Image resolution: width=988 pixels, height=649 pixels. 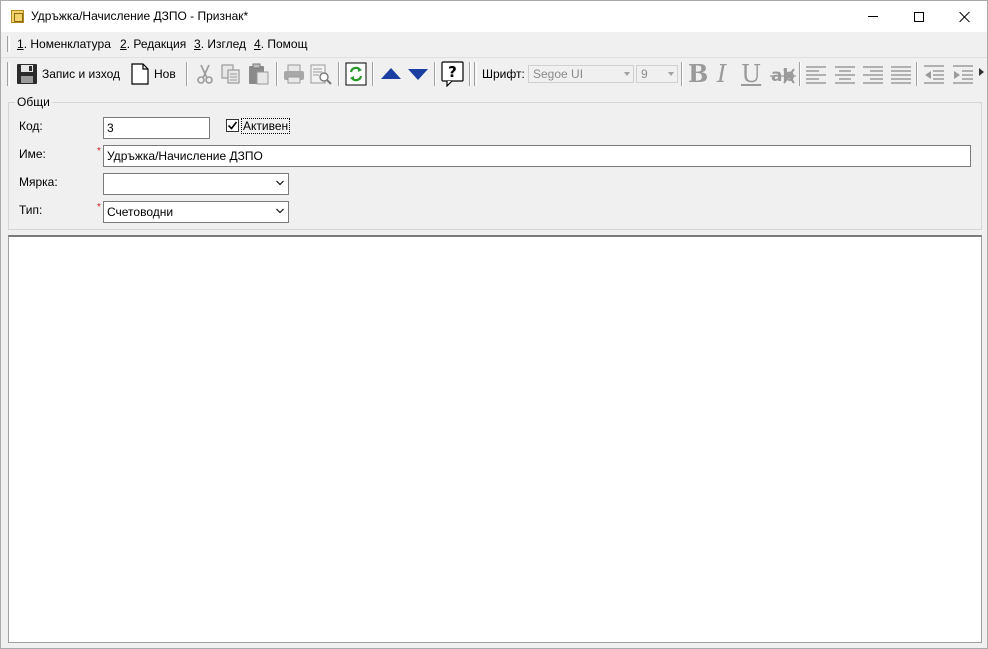 What do you see at coordinates (31, 210) in the screenshot?
I see `type-label: Тип:` at bounding box center [31, 210].